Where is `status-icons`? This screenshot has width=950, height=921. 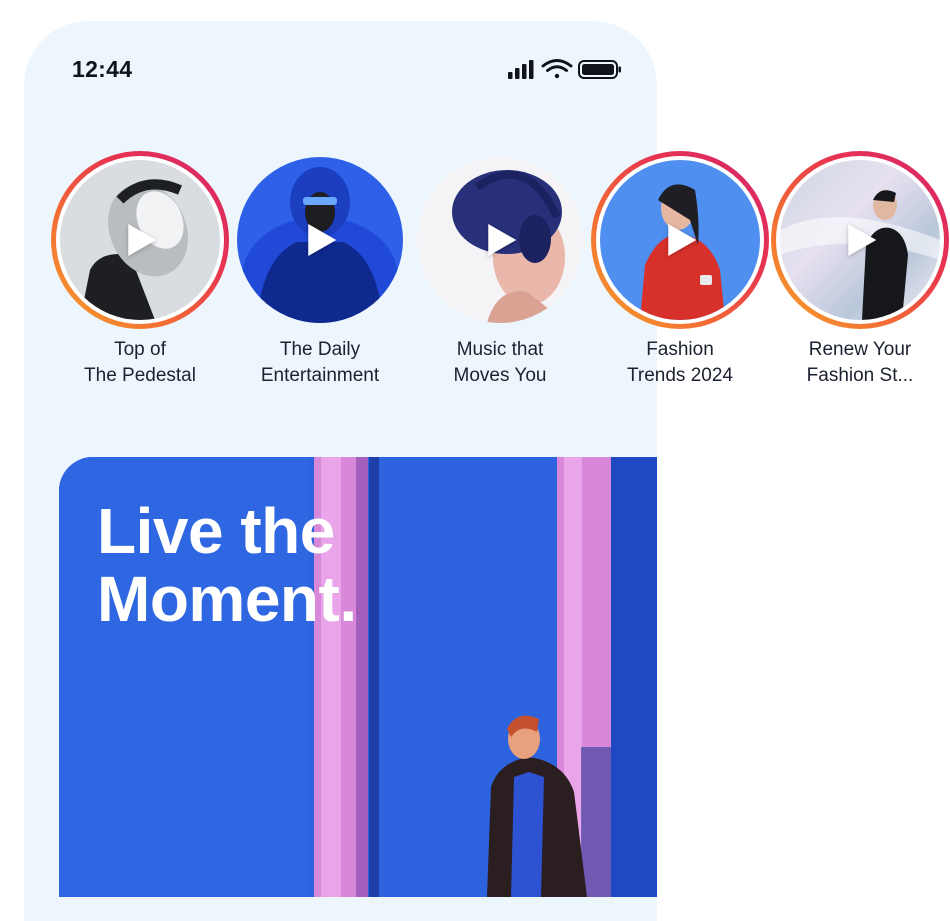 status-icons is located at coordinates (564, 69).